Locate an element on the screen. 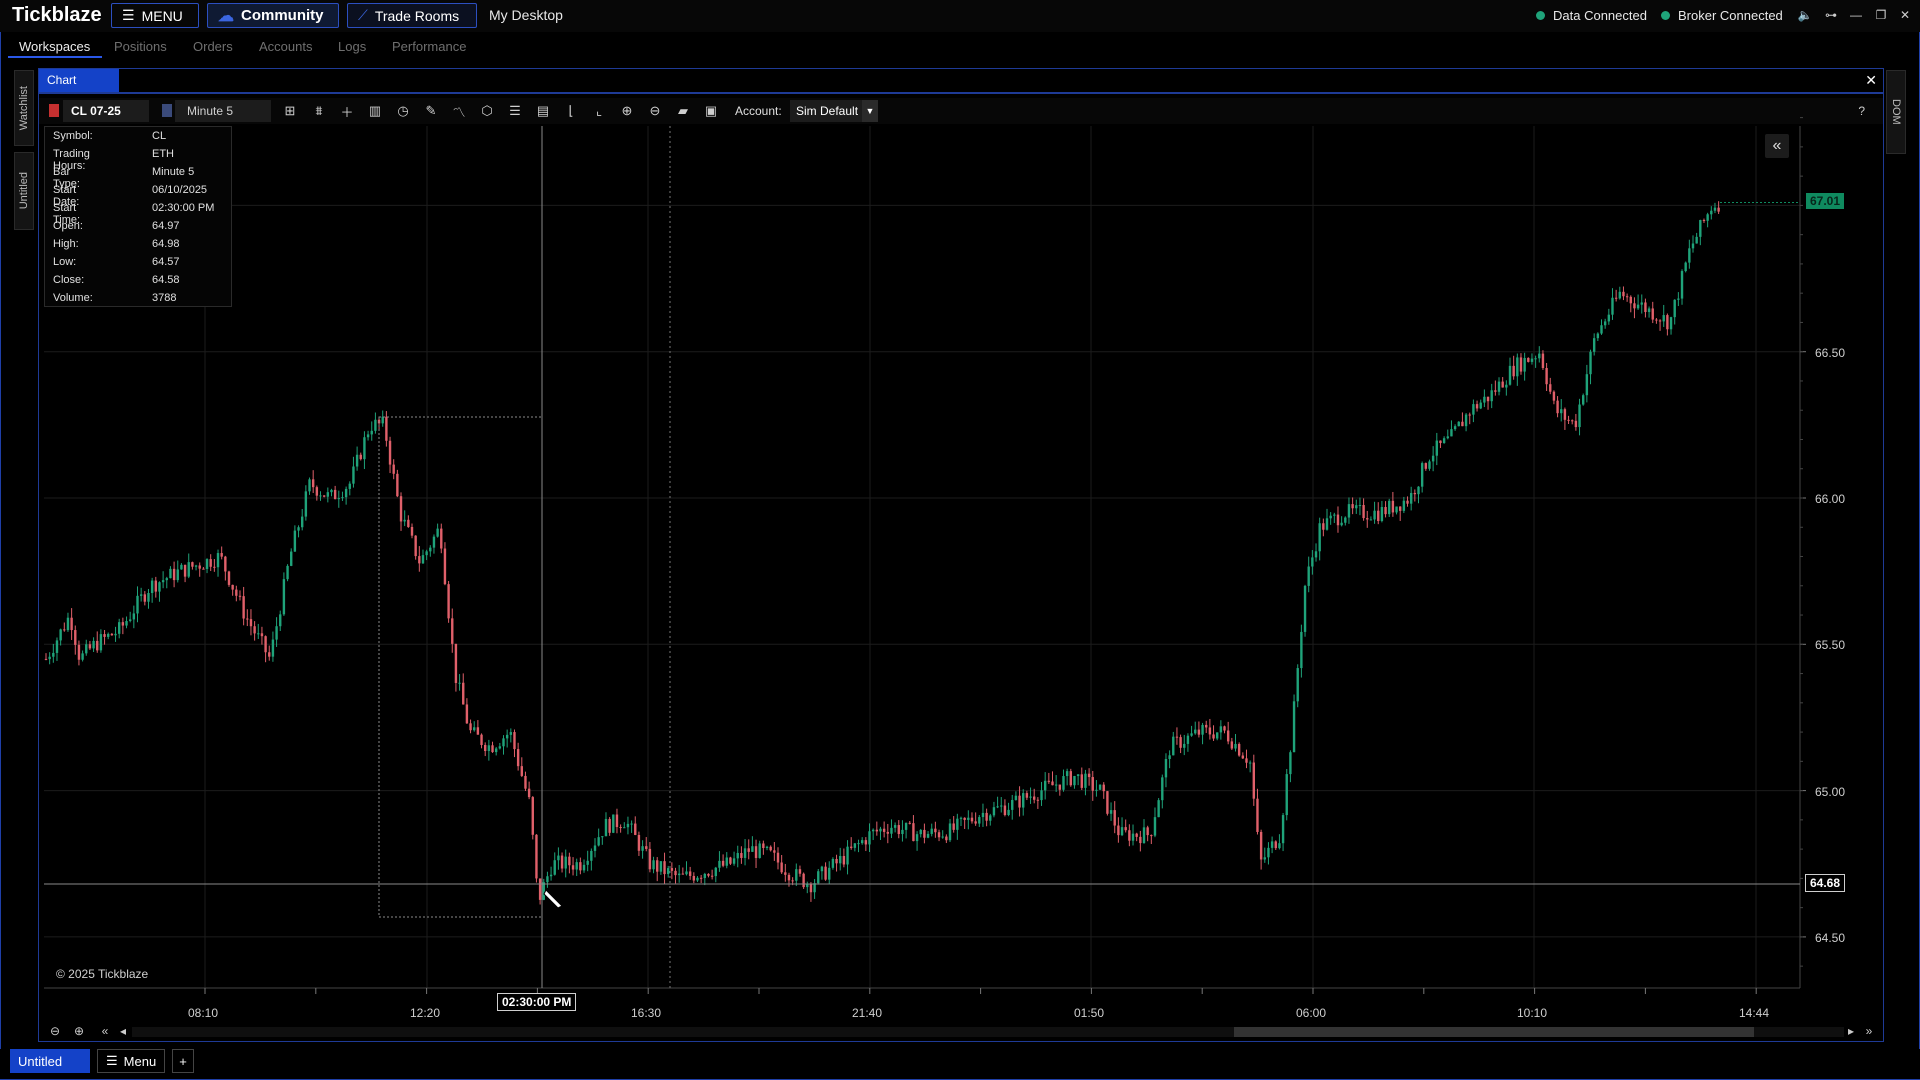 The width and height of the screenshot is (1920, 1080). time-tick: 21:40 is located at coordinates (867, 1013).